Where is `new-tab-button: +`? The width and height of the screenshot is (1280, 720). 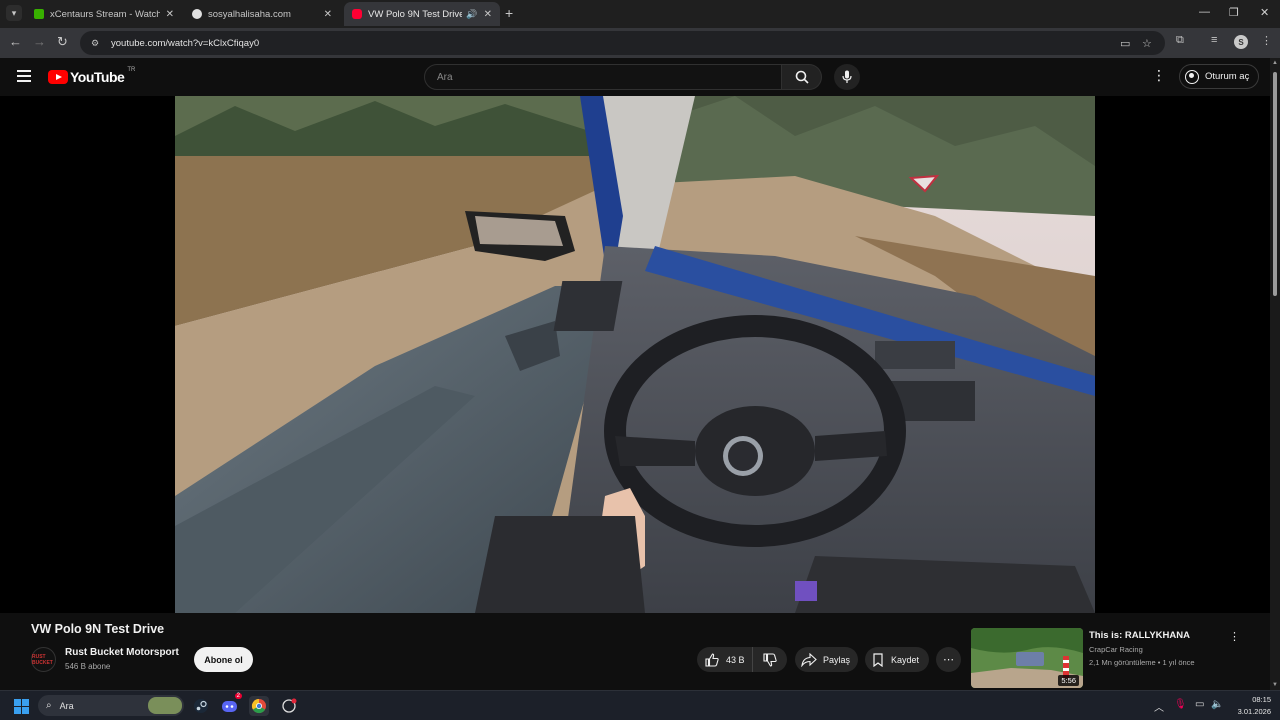 new-tab-button: + is located at coordinates (509, 13).